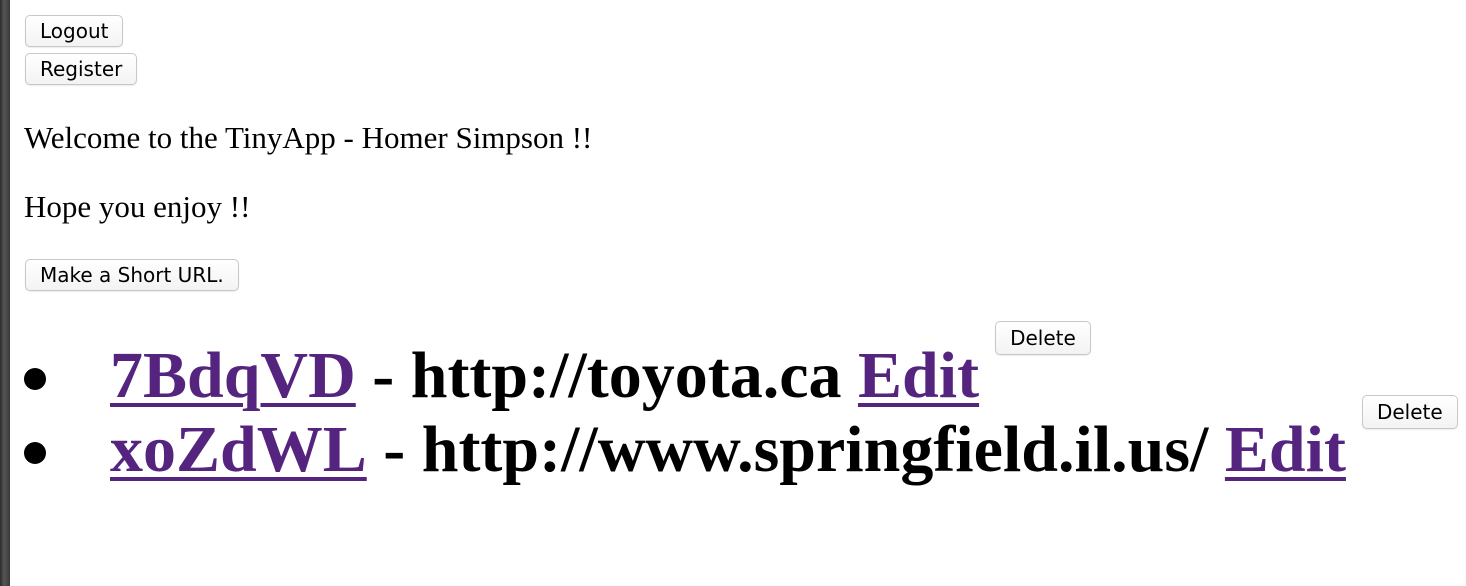 This screenshot has width=1466, height=586. I want to click on window-edge, so click(5, 293).